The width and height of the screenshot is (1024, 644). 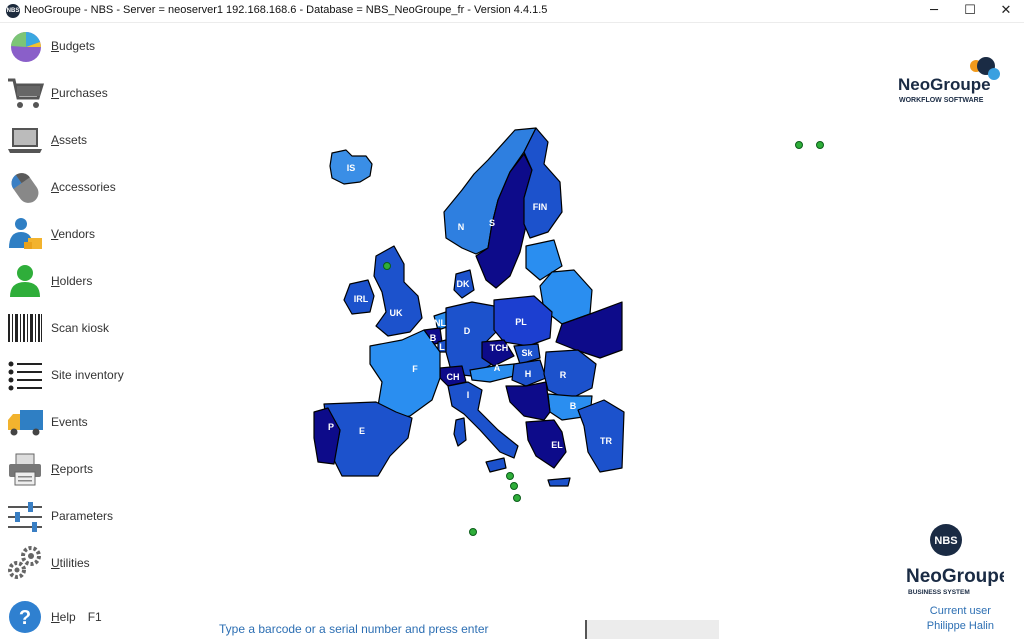 What do you see at coordinates (87, 375) in the screenshot?
I see `menu-label-site-inventory: Site inventory` at bounding box center [87, 375].